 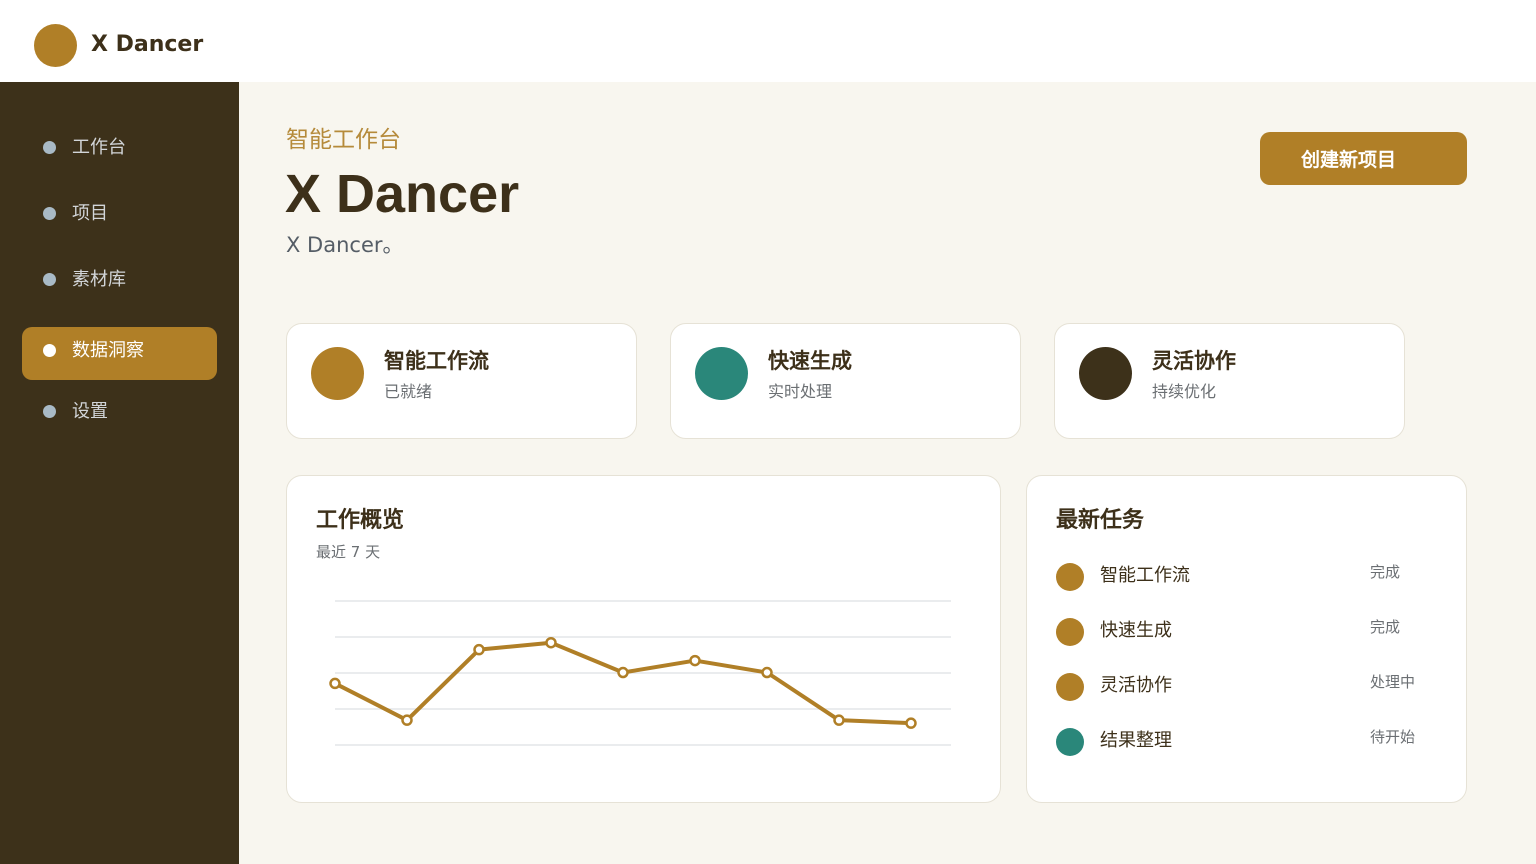 I want to click on sidebar-item-workbench: 工作台, so click(x=119, y=150).